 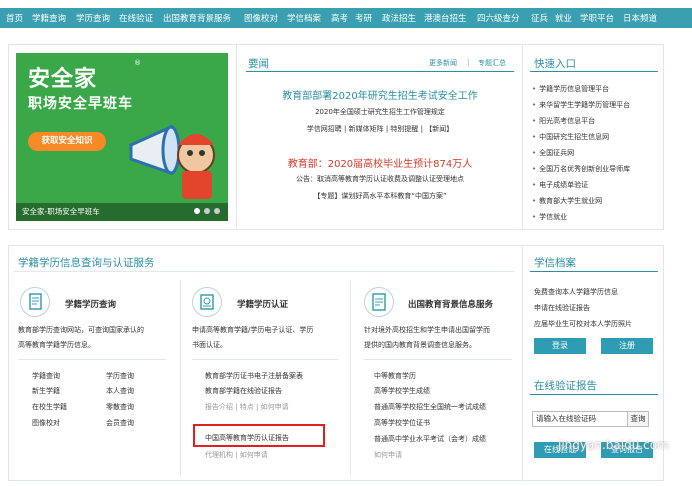 What do you see at coordinates (549, 217) in the screenshot?
I see `quick-entry-item: 学信就业` at bounding box center [549, 217].